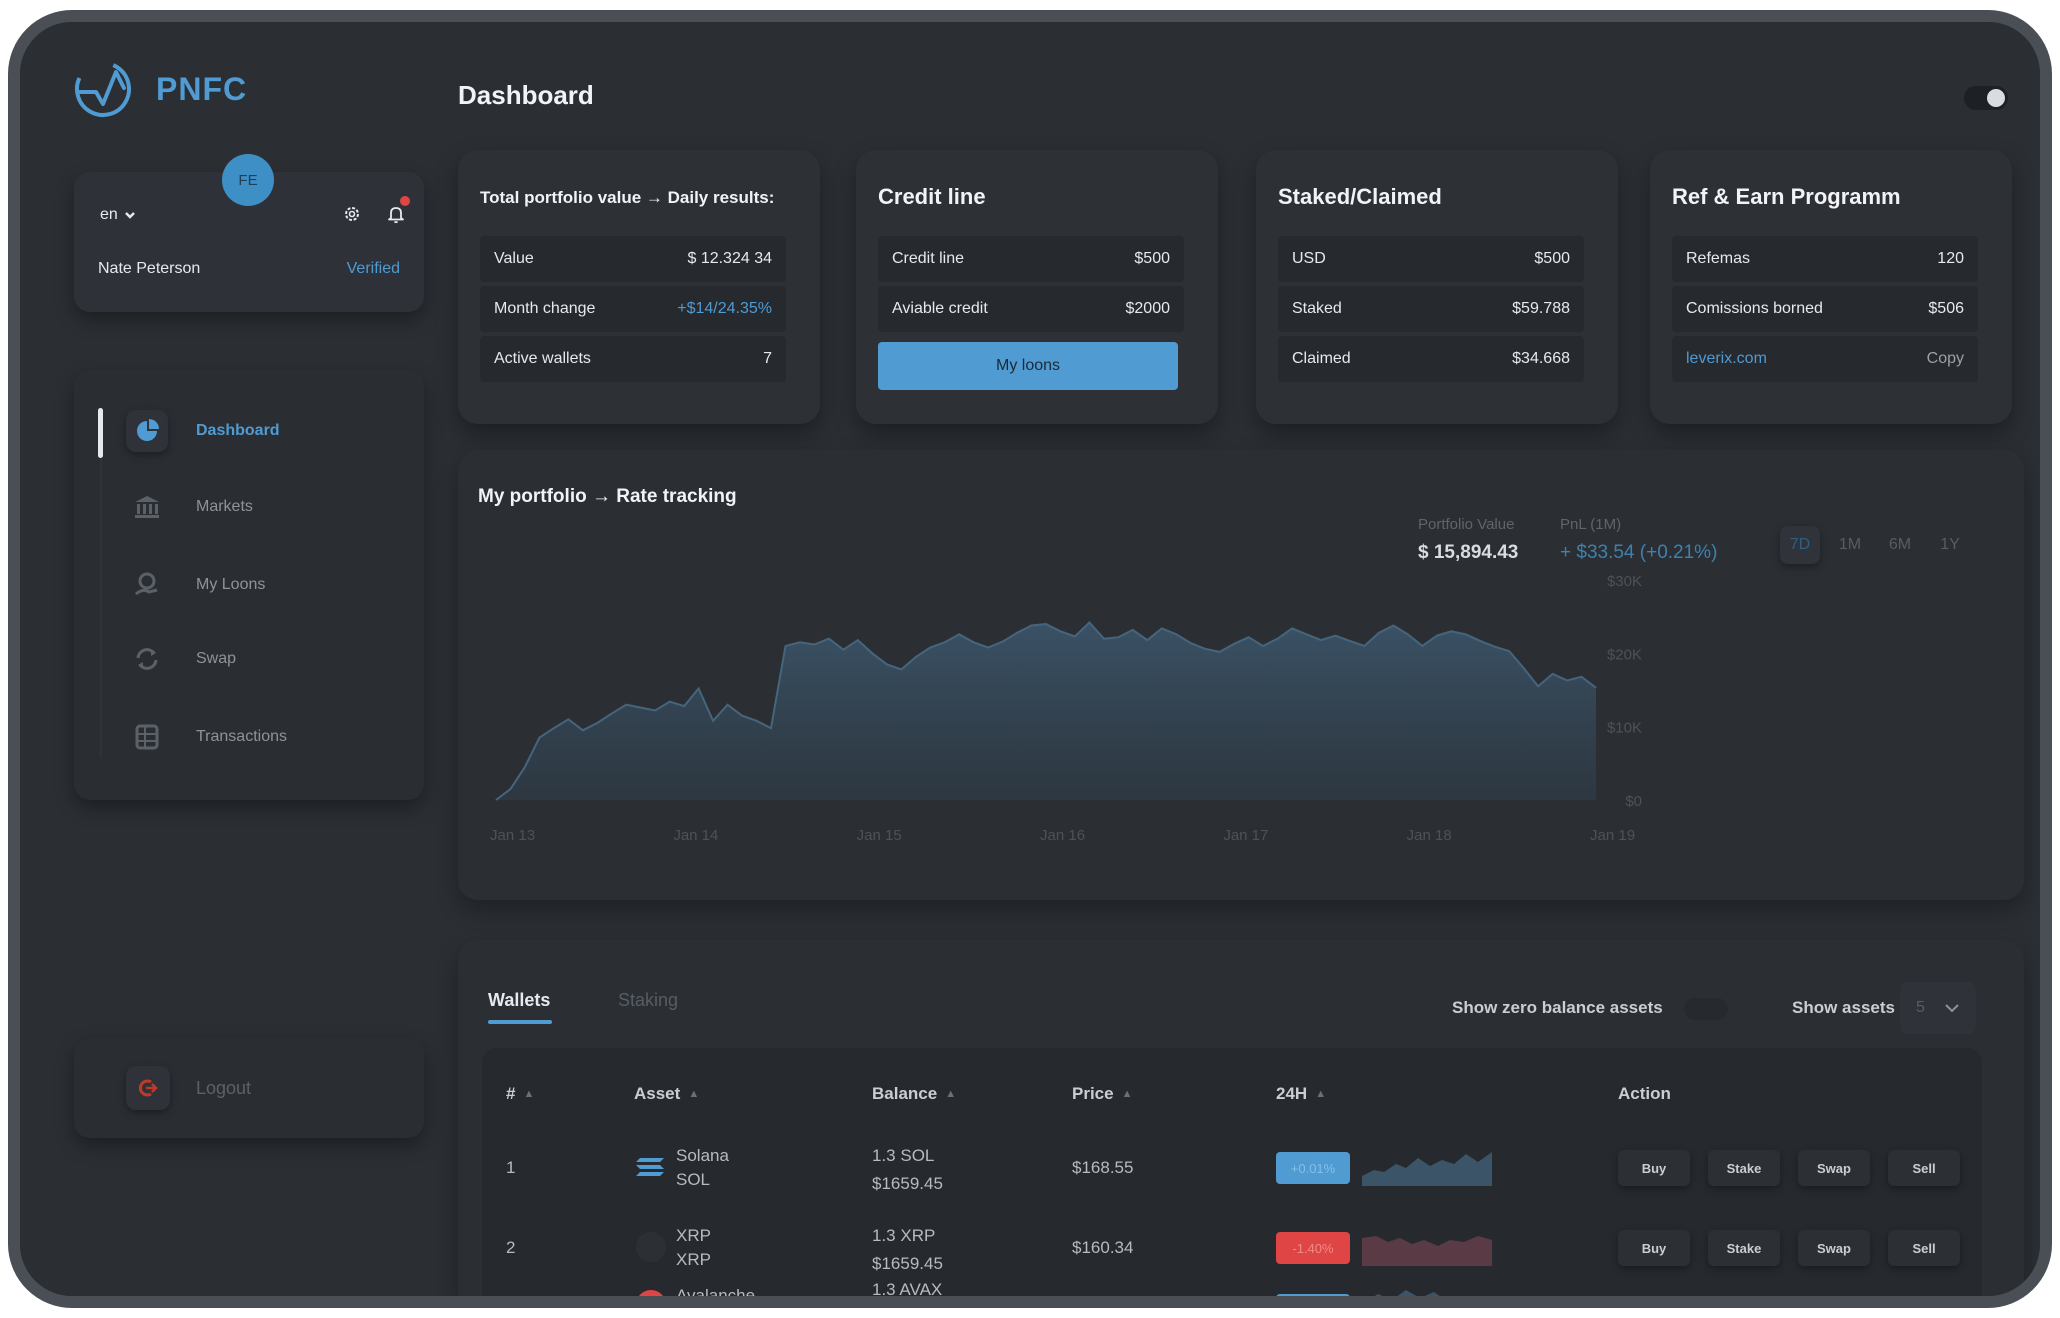 The width and height of the screenshot is (2060, 1318). I want to click on sidebar-item-dashboard: Dashboard, so click(203, 431).